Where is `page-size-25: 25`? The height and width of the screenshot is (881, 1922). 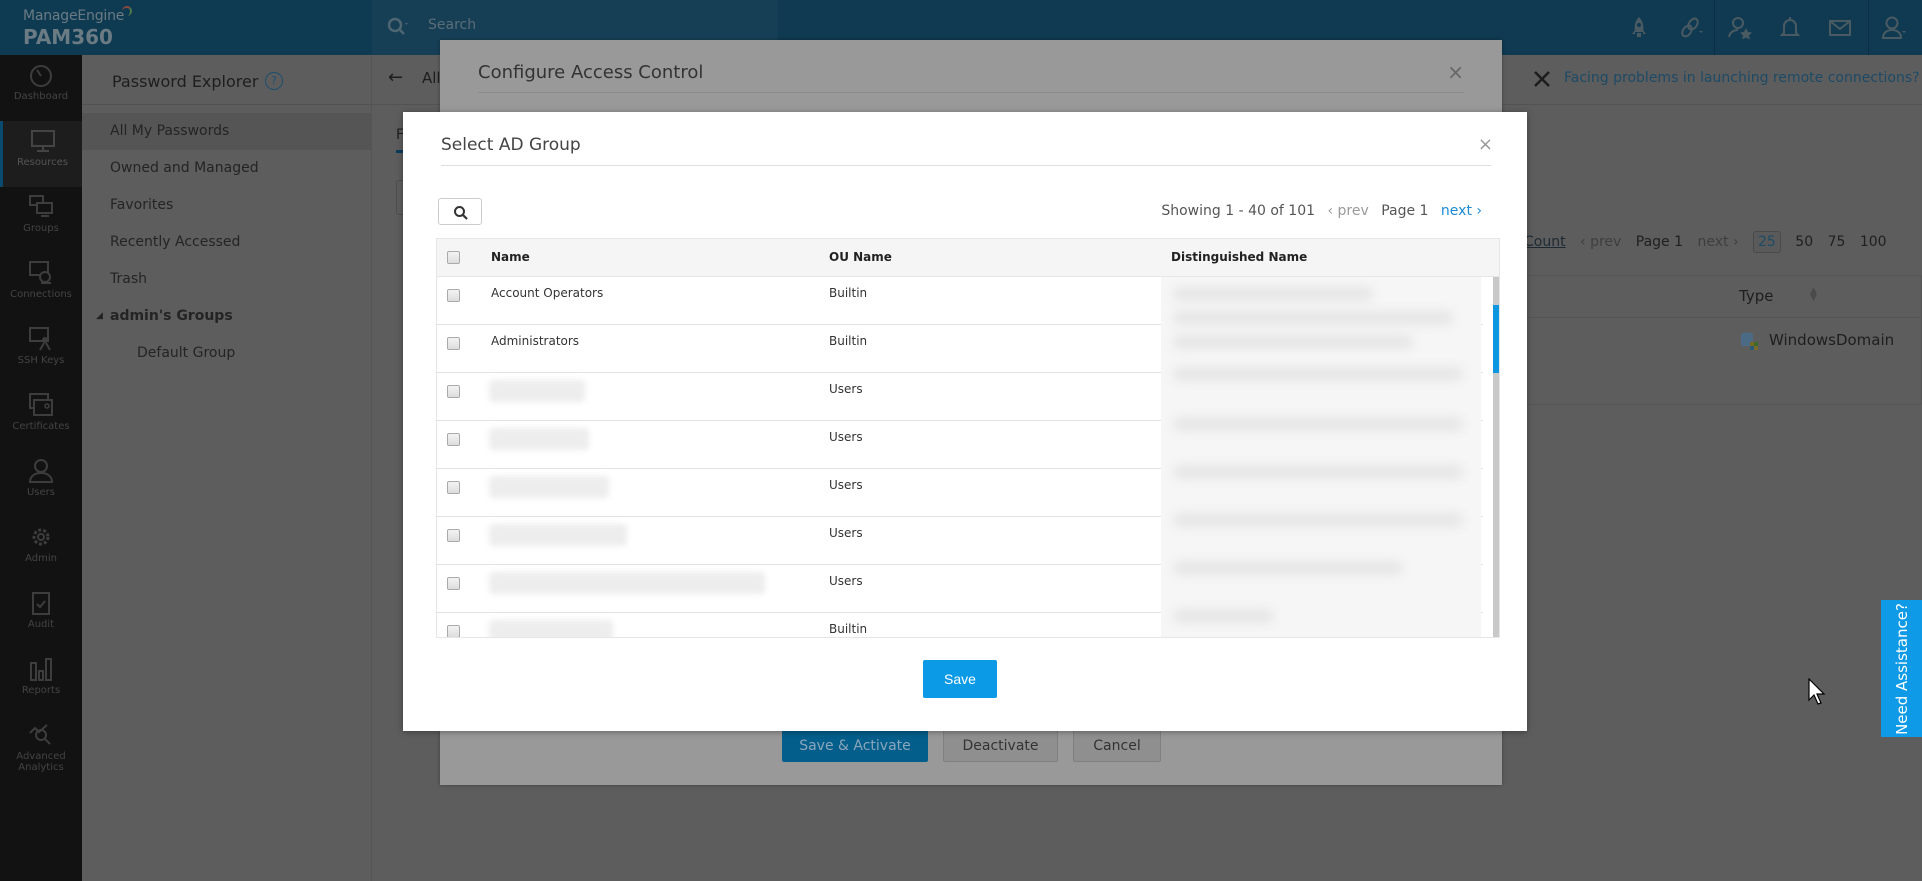 page-size-25: 25 is located at coordinates (1767, 242).